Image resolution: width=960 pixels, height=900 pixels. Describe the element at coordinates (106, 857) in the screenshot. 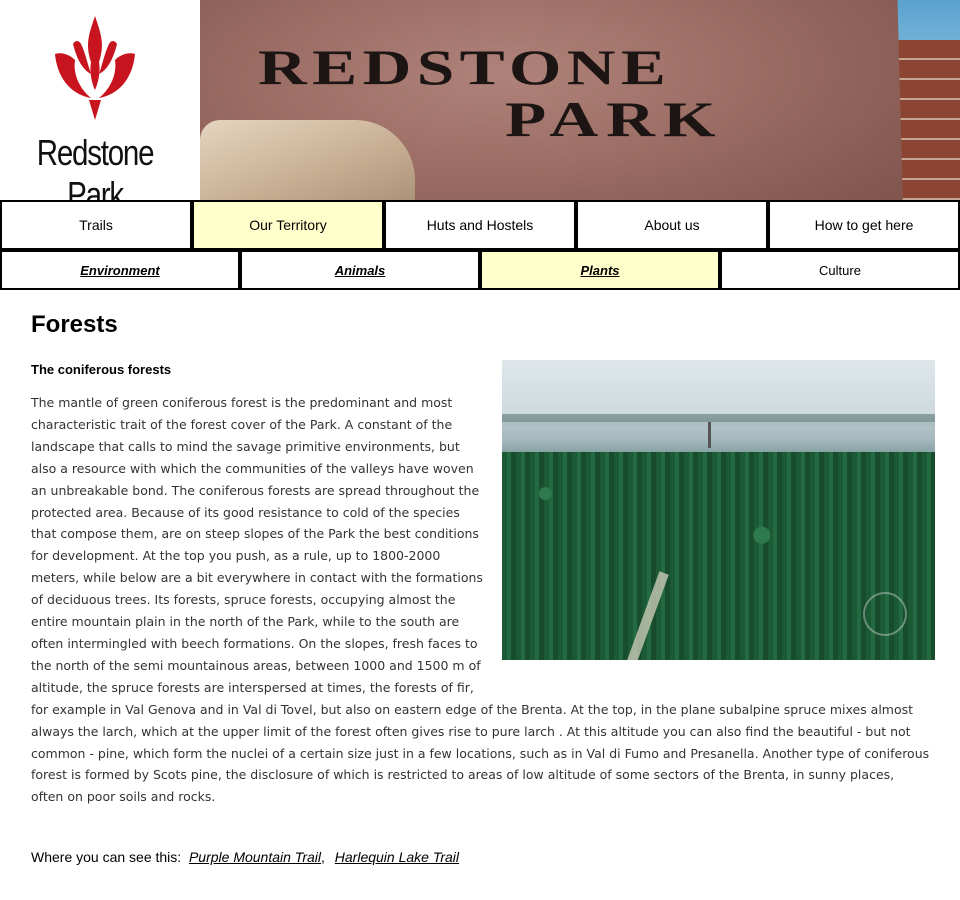

I see `where-to-see-label: Where you can see this:` at that location.